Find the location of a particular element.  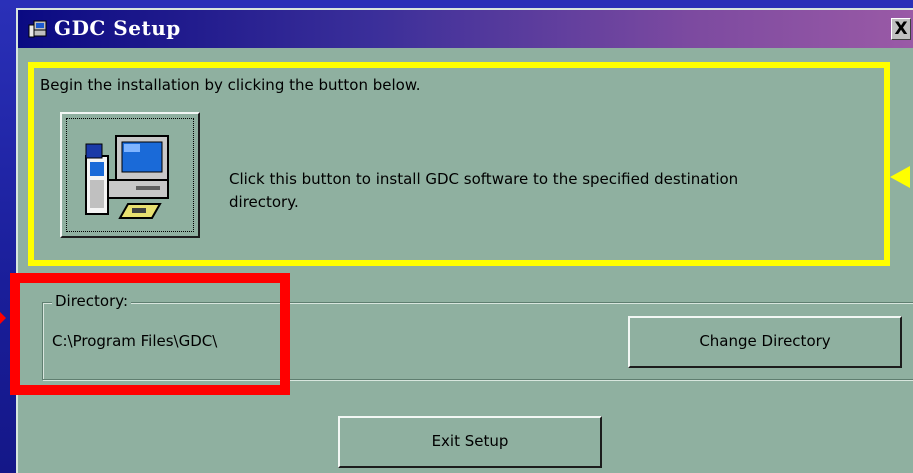

window-title: GDC Setup is located at coordinates (117, 28).